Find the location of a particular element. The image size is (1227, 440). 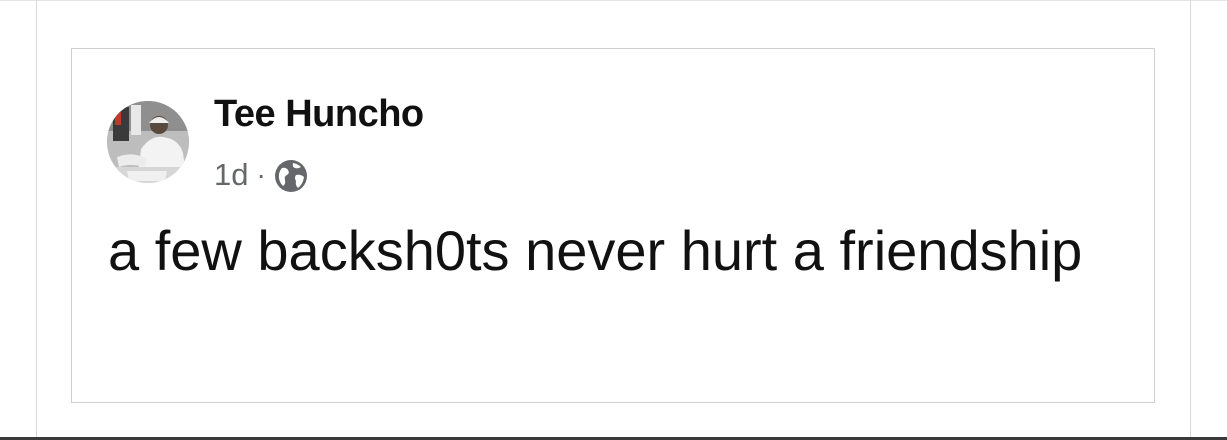

author-name: Tee Huncho is located at coordinates (319, 114).